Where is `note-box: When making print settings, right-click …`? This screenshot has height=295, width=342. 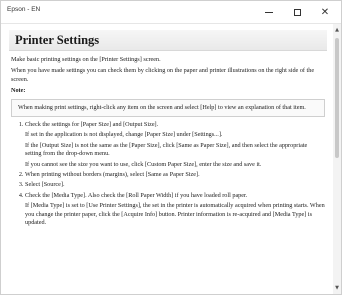 note-box: When making print settings, right-click … is located at coordinates (168, 108).